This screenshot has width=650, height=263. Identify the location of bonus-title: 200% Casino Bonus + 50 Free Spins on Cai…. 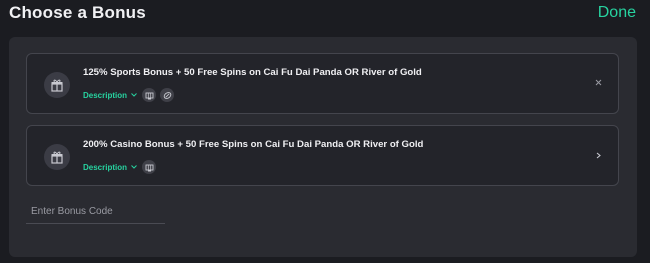
(253, 144).